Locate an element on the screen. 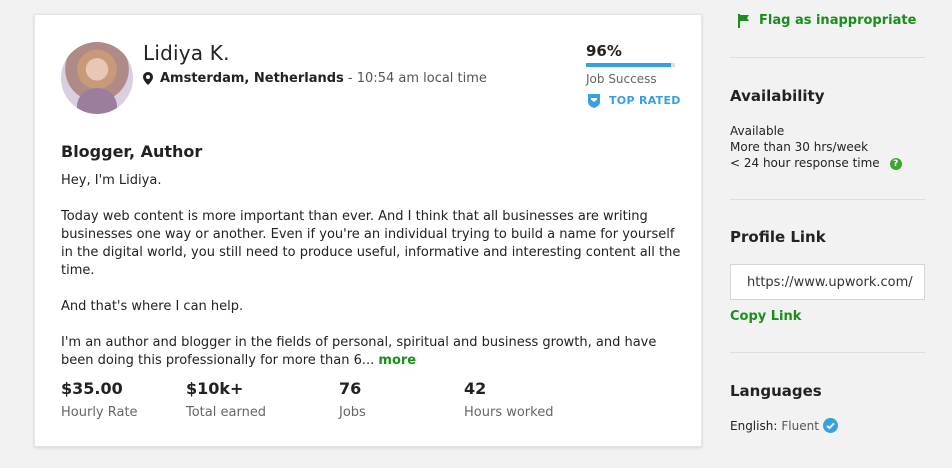 Image resolution: width=952 pixels, height=468 pixels. stat-label: Hours worked is located at coordinates (509, 412).